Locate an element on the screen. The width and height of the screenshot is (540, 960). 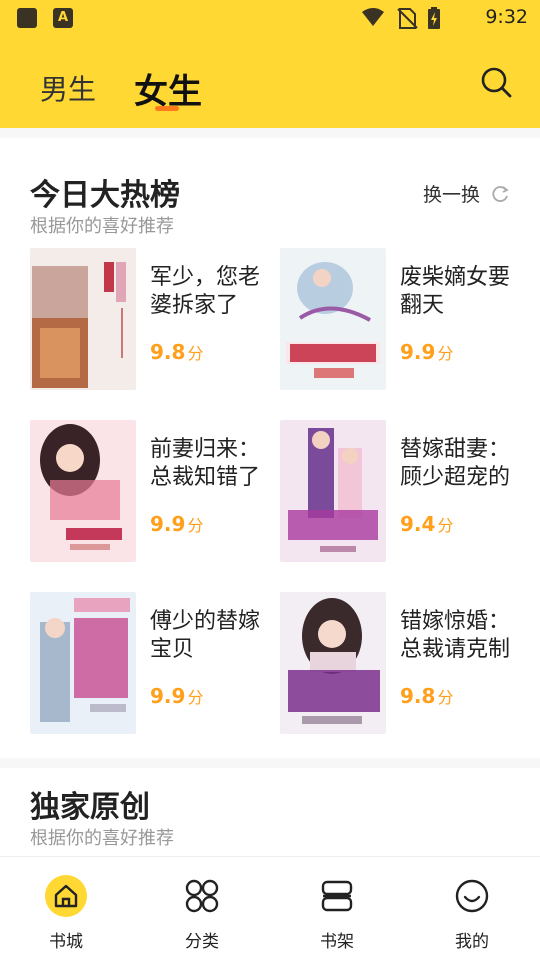
refresh-icon is located at coordinates (500, 193).